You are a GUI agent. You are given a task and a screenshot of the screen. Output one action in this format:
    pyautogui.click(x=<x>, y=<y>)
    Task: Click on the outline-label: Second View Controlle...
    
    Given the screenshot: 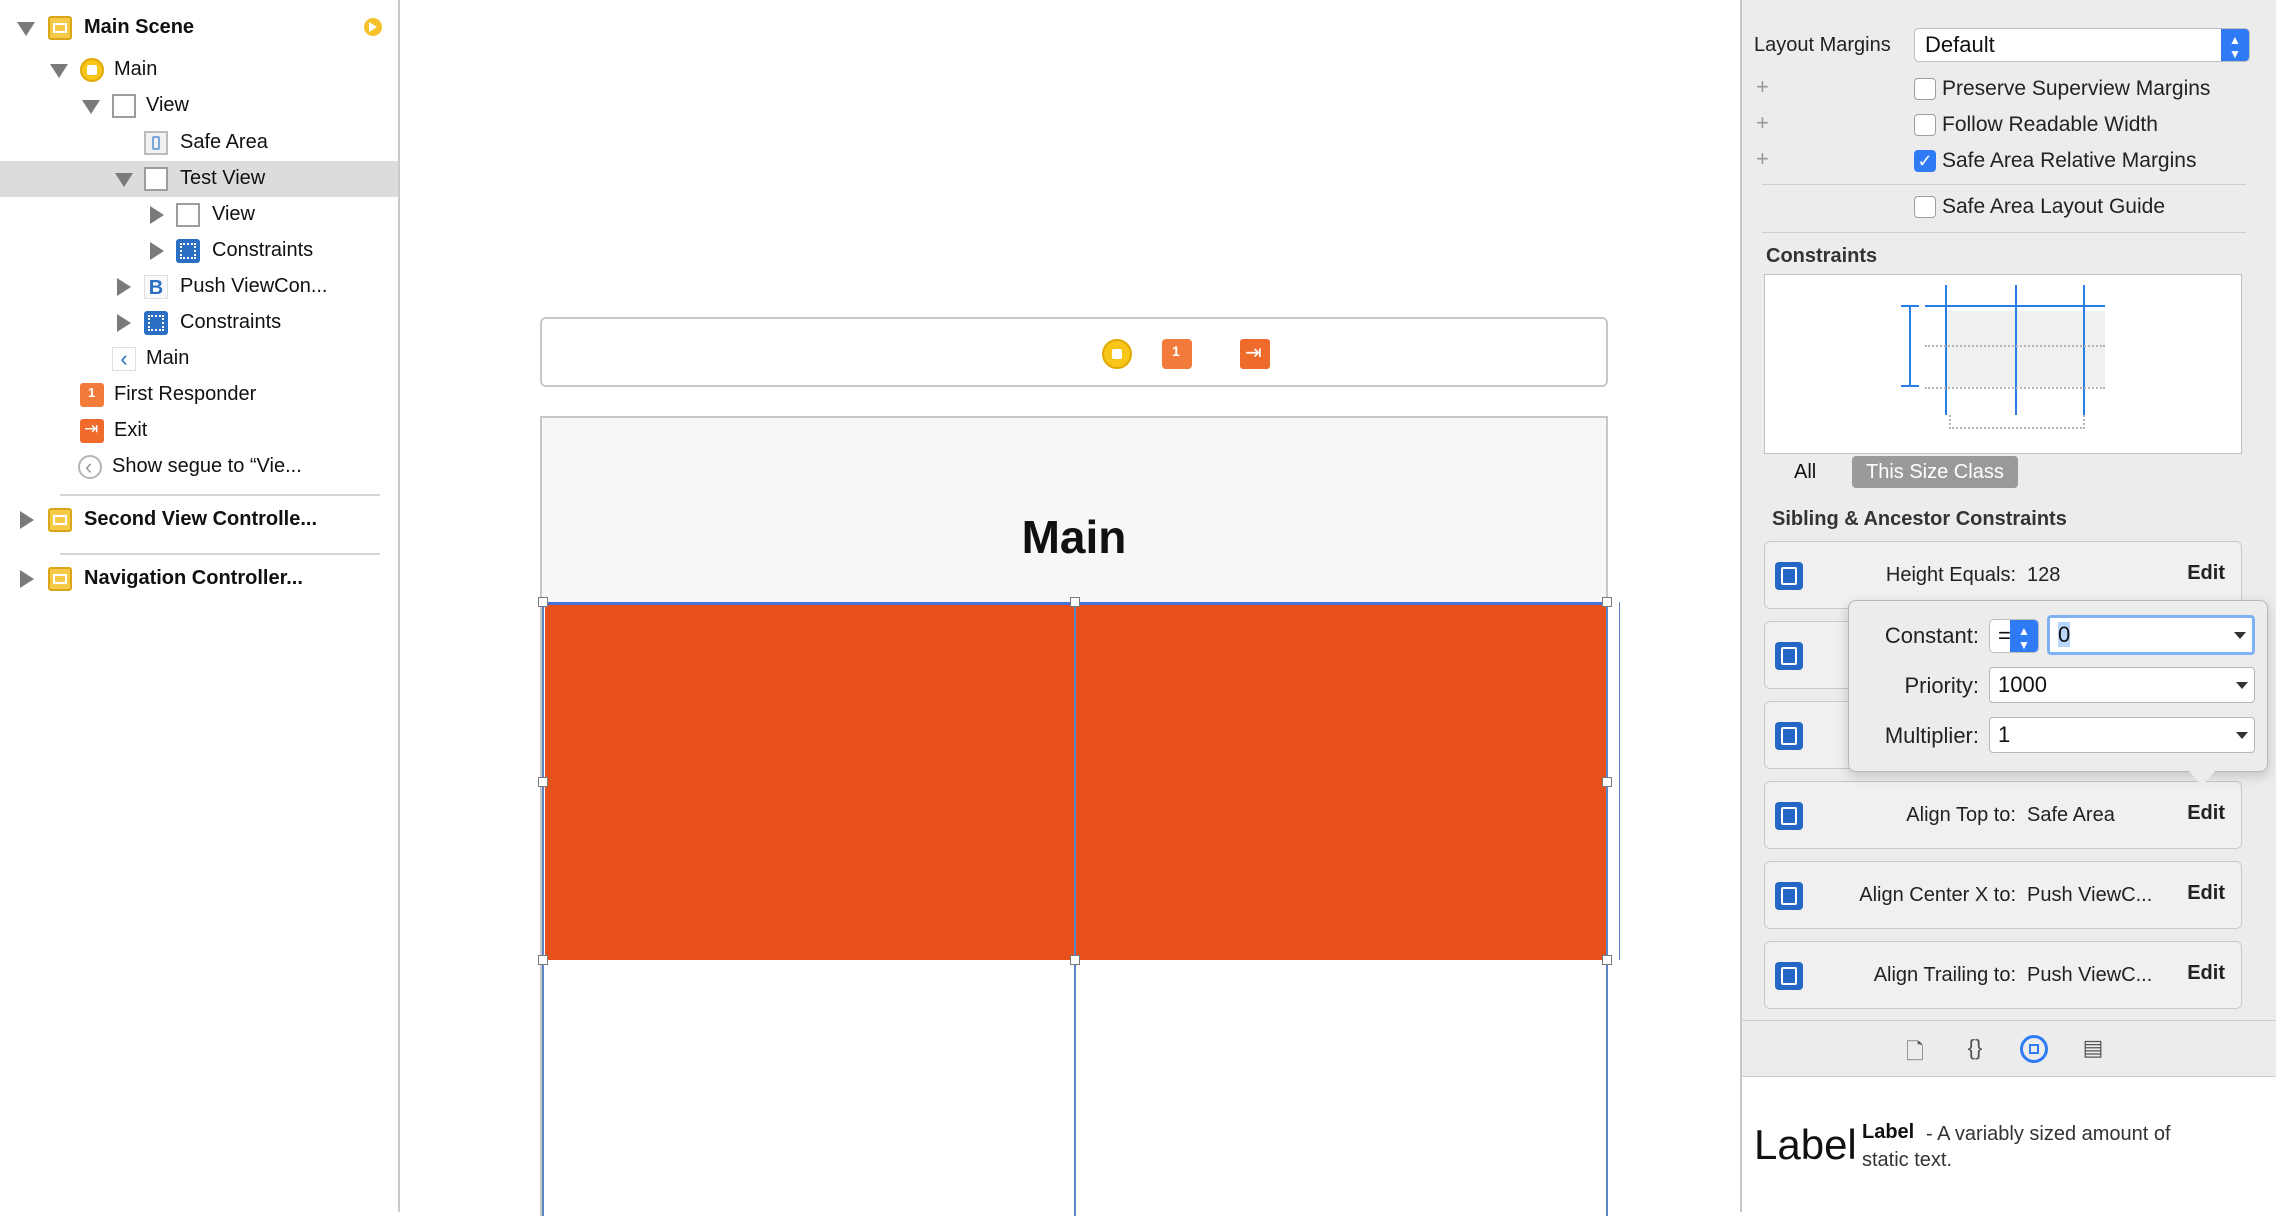 What is the action you would take?
    pyautogui.click(x=201, y=519)
    